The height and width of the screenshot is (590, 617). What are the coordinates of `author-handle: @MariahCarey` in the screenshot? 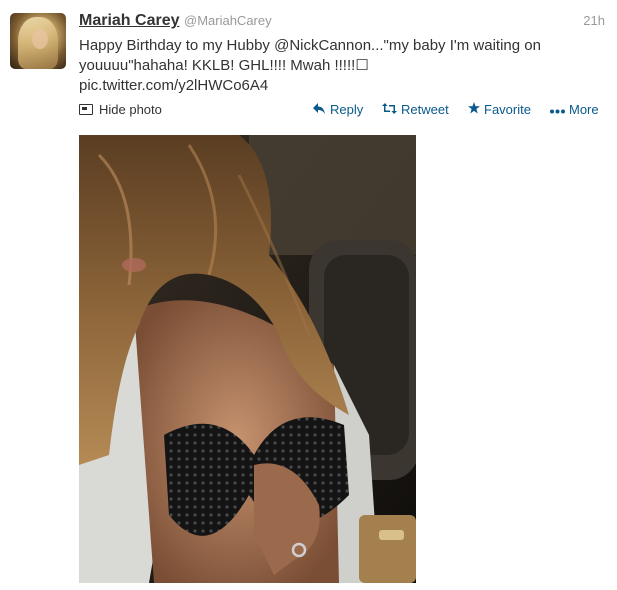 It's located at (228, 20).